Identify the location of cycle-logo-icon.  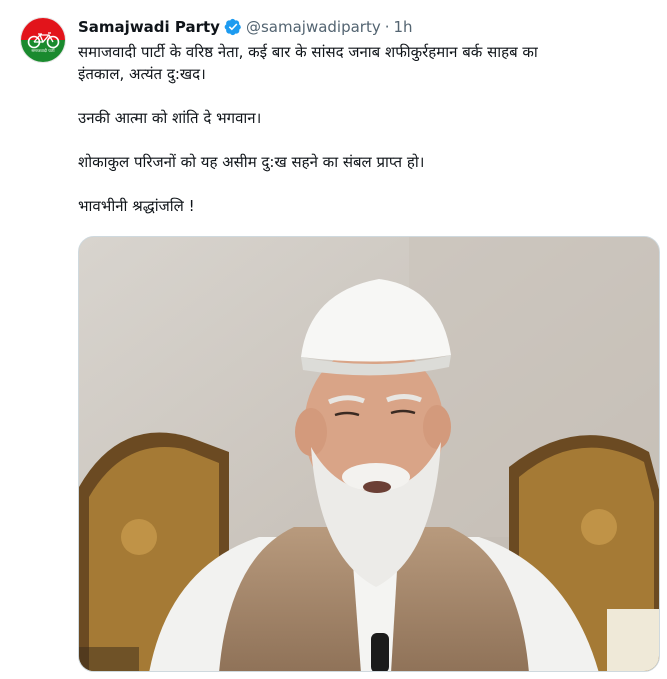
(43, 40).